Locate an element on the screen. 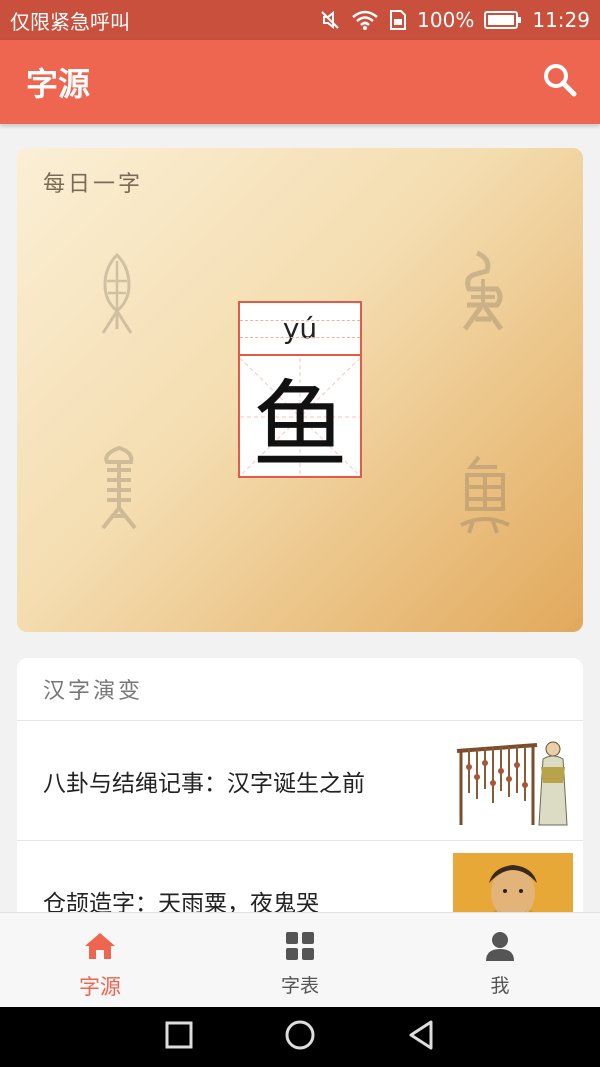  nav-label-zibiao: 字表 is located at coordinates (299, 986).